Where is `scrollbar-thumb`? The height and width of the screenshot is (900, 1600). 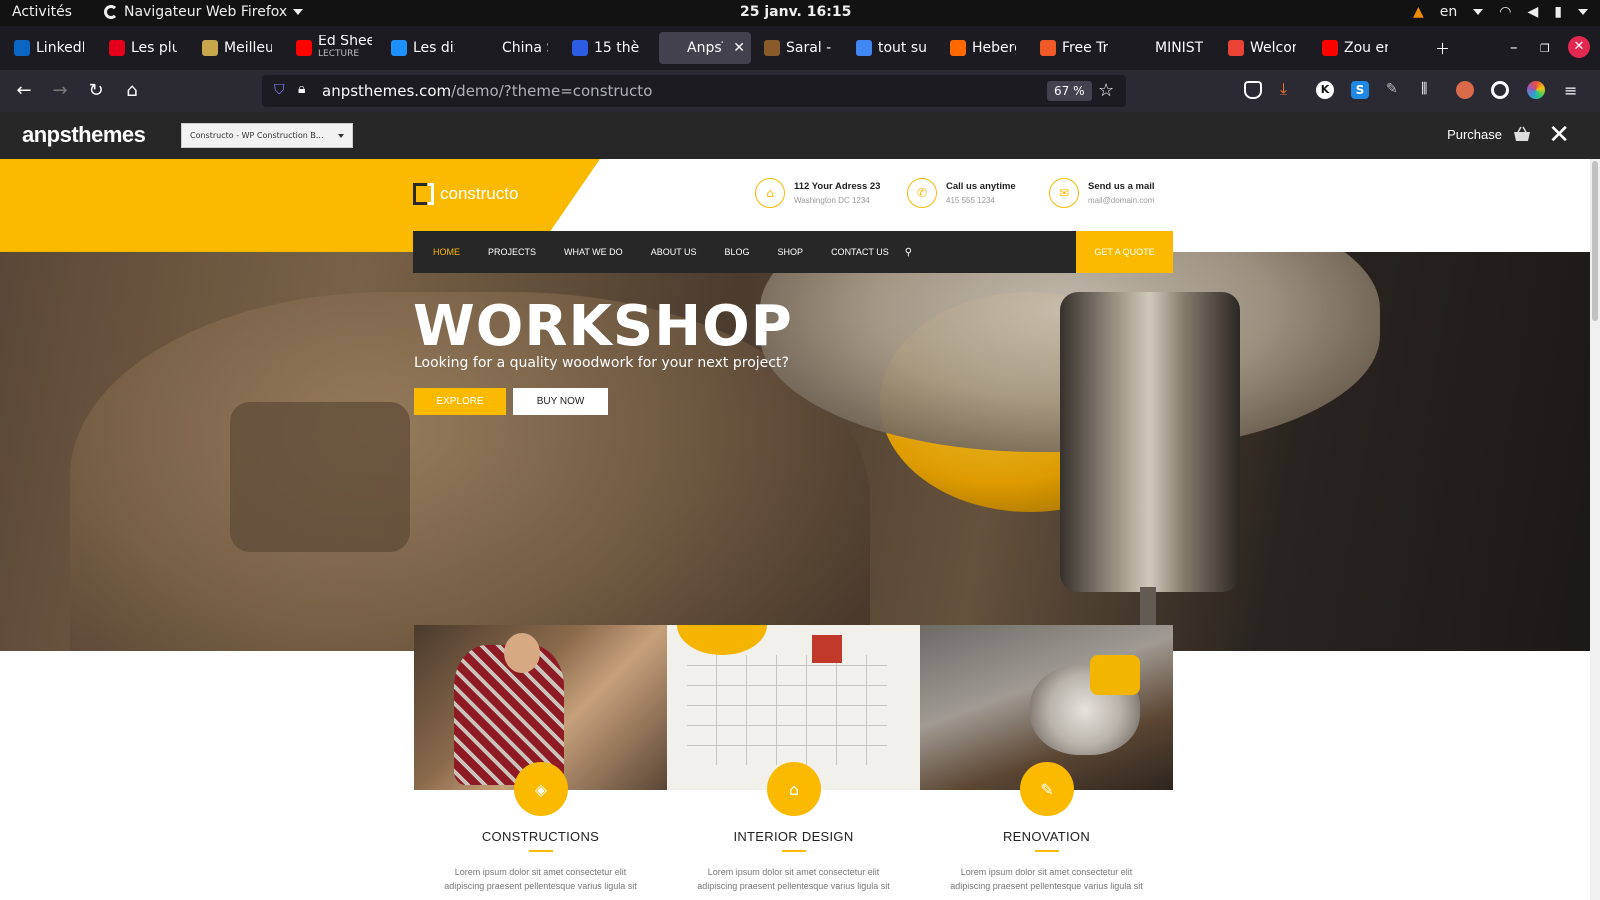 scrollbar-thumb is located at coordinates (1595, 241).